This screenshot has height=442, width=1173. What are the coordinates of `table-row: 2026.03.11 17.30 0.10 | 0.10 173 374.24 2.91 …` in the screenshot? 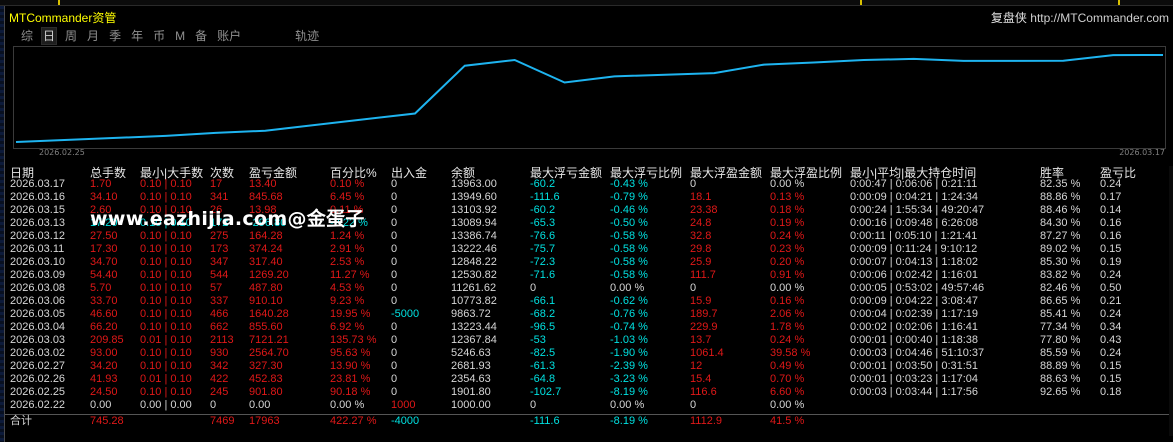 It's located at (589, 249).